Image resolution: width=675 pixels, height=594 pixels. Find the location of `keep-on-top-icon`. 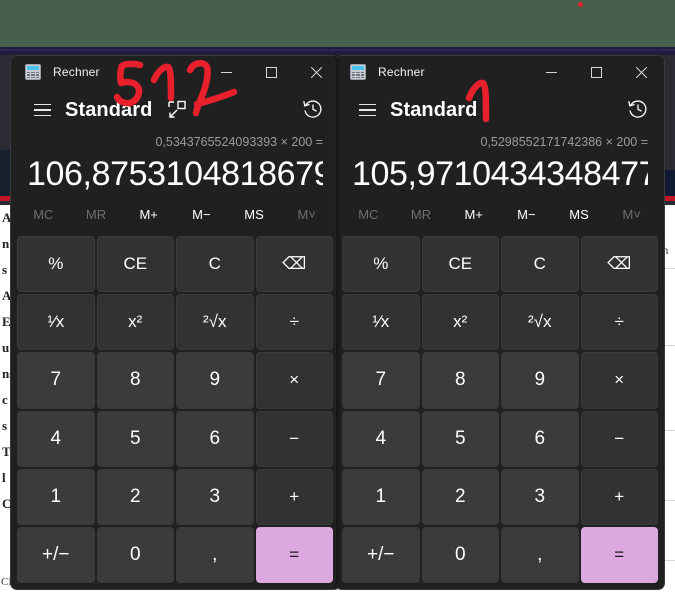

keep-on-top-icon is located at coordinates (177, 110).